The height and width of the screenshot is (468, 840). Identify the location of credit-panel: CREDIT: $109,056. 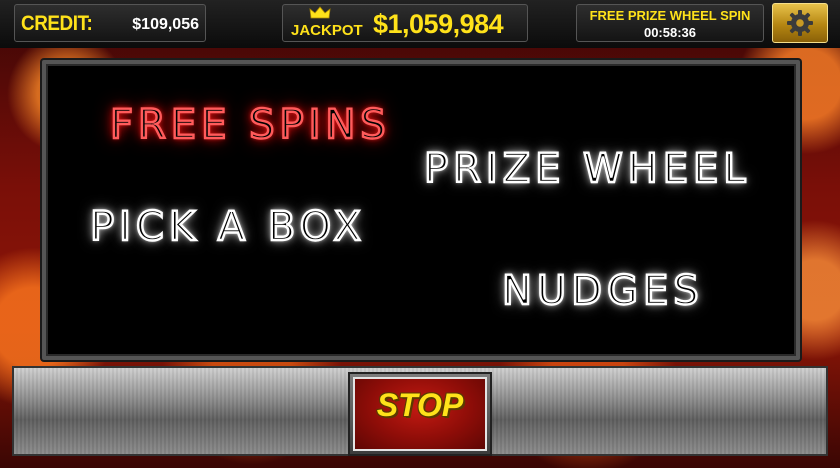
(110, 23).